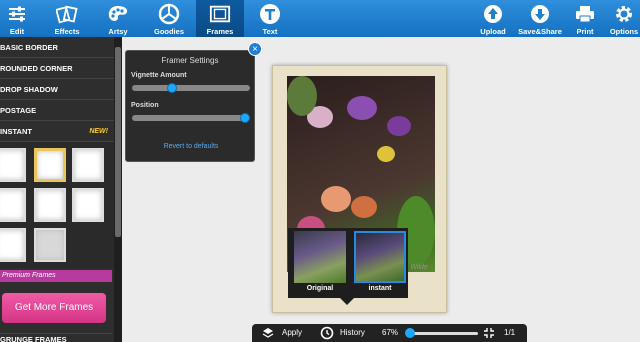 The image size is (640, 342). I want to click on effects-tab: Effects, so click(67, 18).